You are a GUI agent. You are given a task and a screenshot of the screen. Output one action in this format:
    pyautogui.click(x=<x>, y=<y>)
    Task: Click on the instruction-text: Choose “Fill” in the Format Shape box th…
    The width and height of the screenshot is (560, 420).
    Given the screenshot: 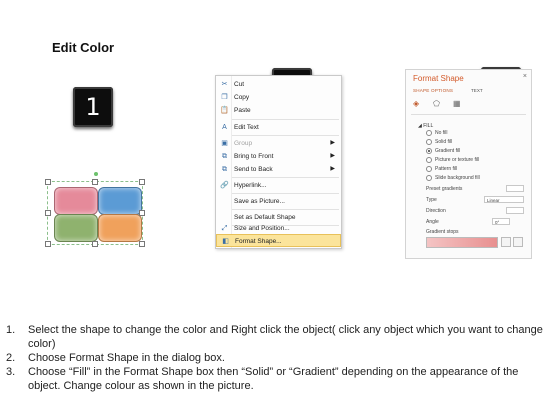 What is the action you would take?
    pyautogui.click(x=273, y=379)
    